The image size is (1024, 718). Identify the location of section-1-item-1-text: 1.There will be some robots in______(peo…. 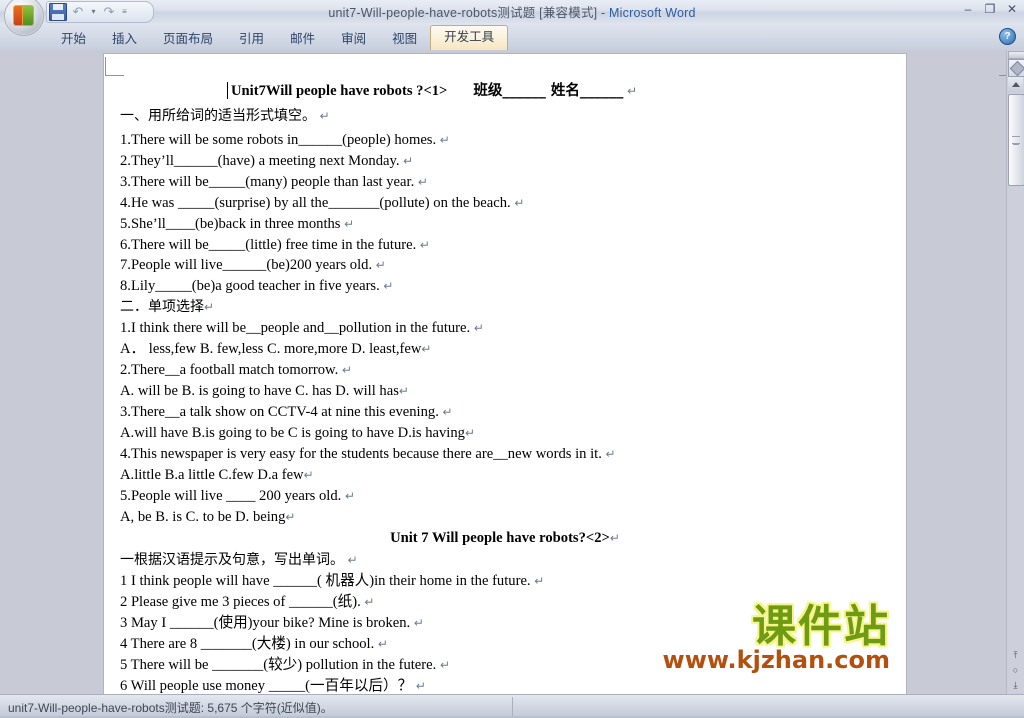
(278, 140).